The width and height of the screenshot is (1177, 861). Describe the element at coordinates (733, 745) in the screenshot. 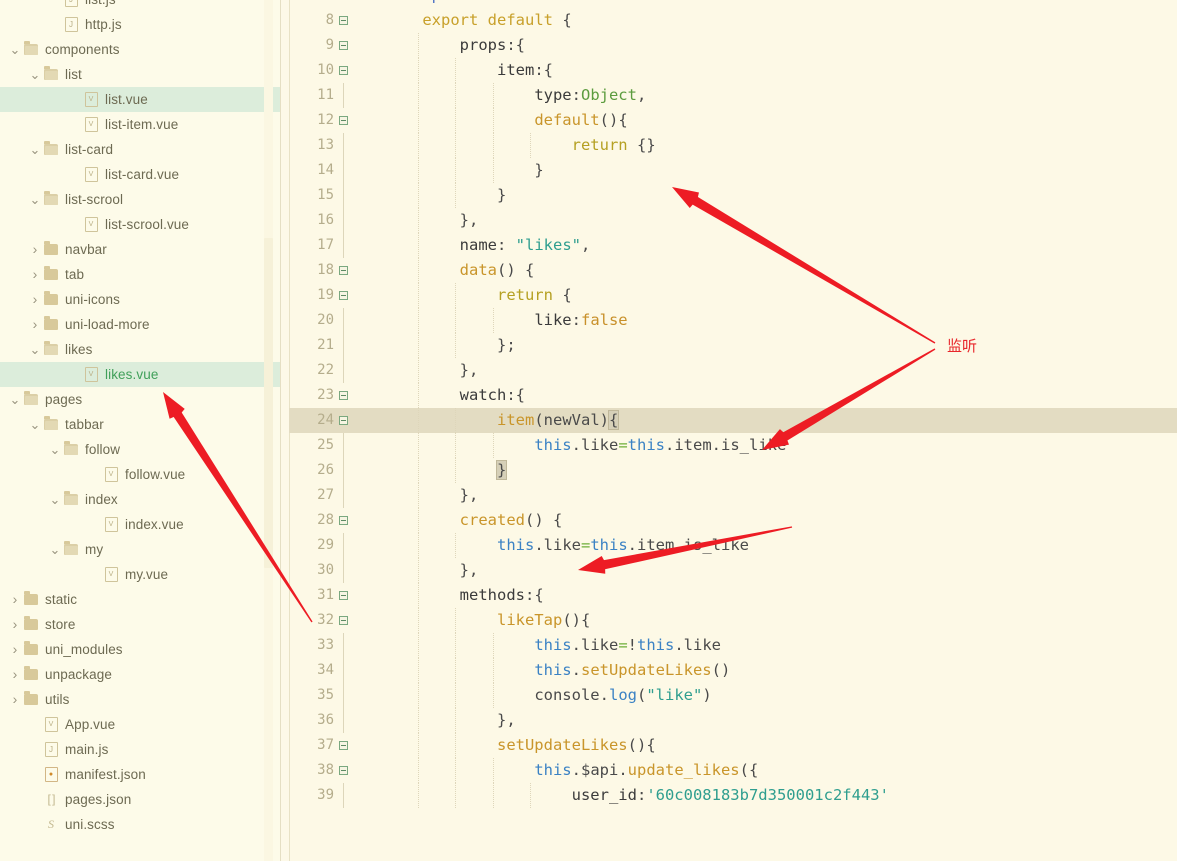

I see `code-line-37: 37 setUpdateLikes(){` at that location.